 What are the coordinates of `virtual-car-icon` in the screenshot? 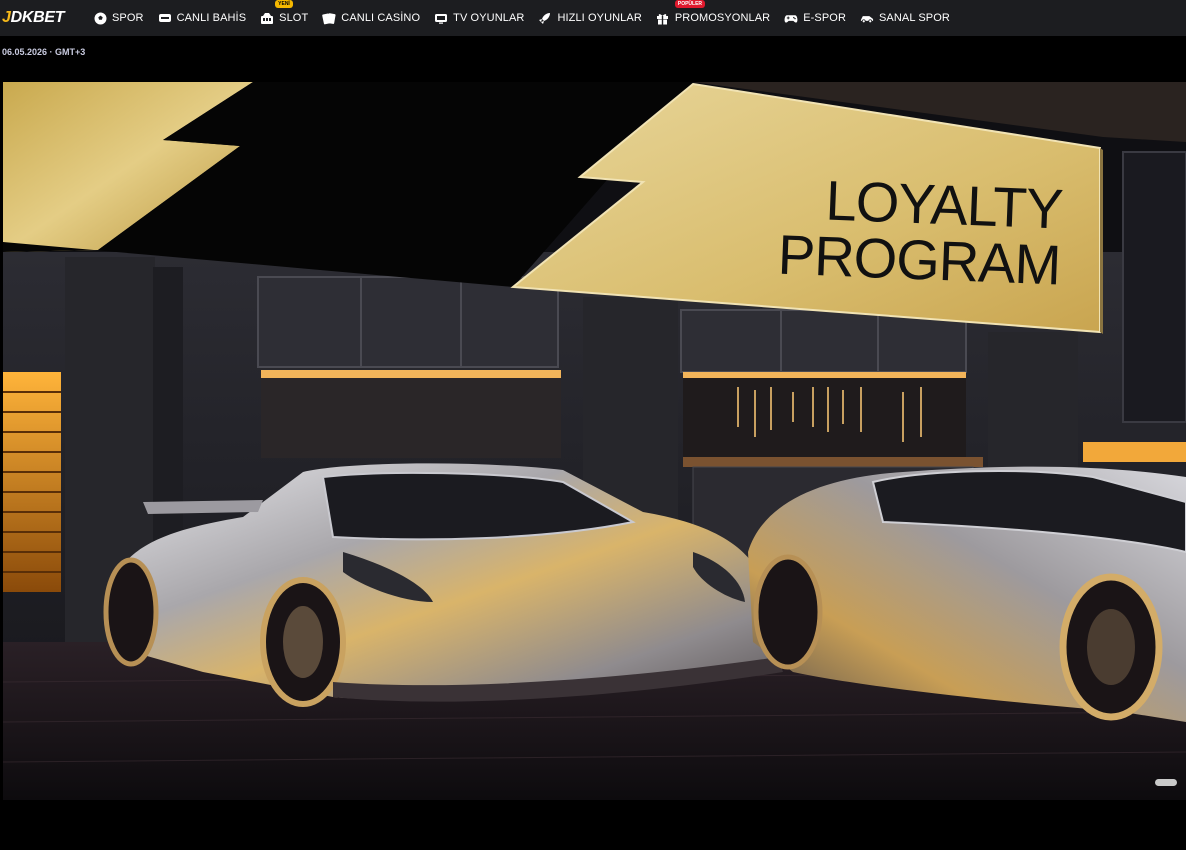 It's located at (867, 18).